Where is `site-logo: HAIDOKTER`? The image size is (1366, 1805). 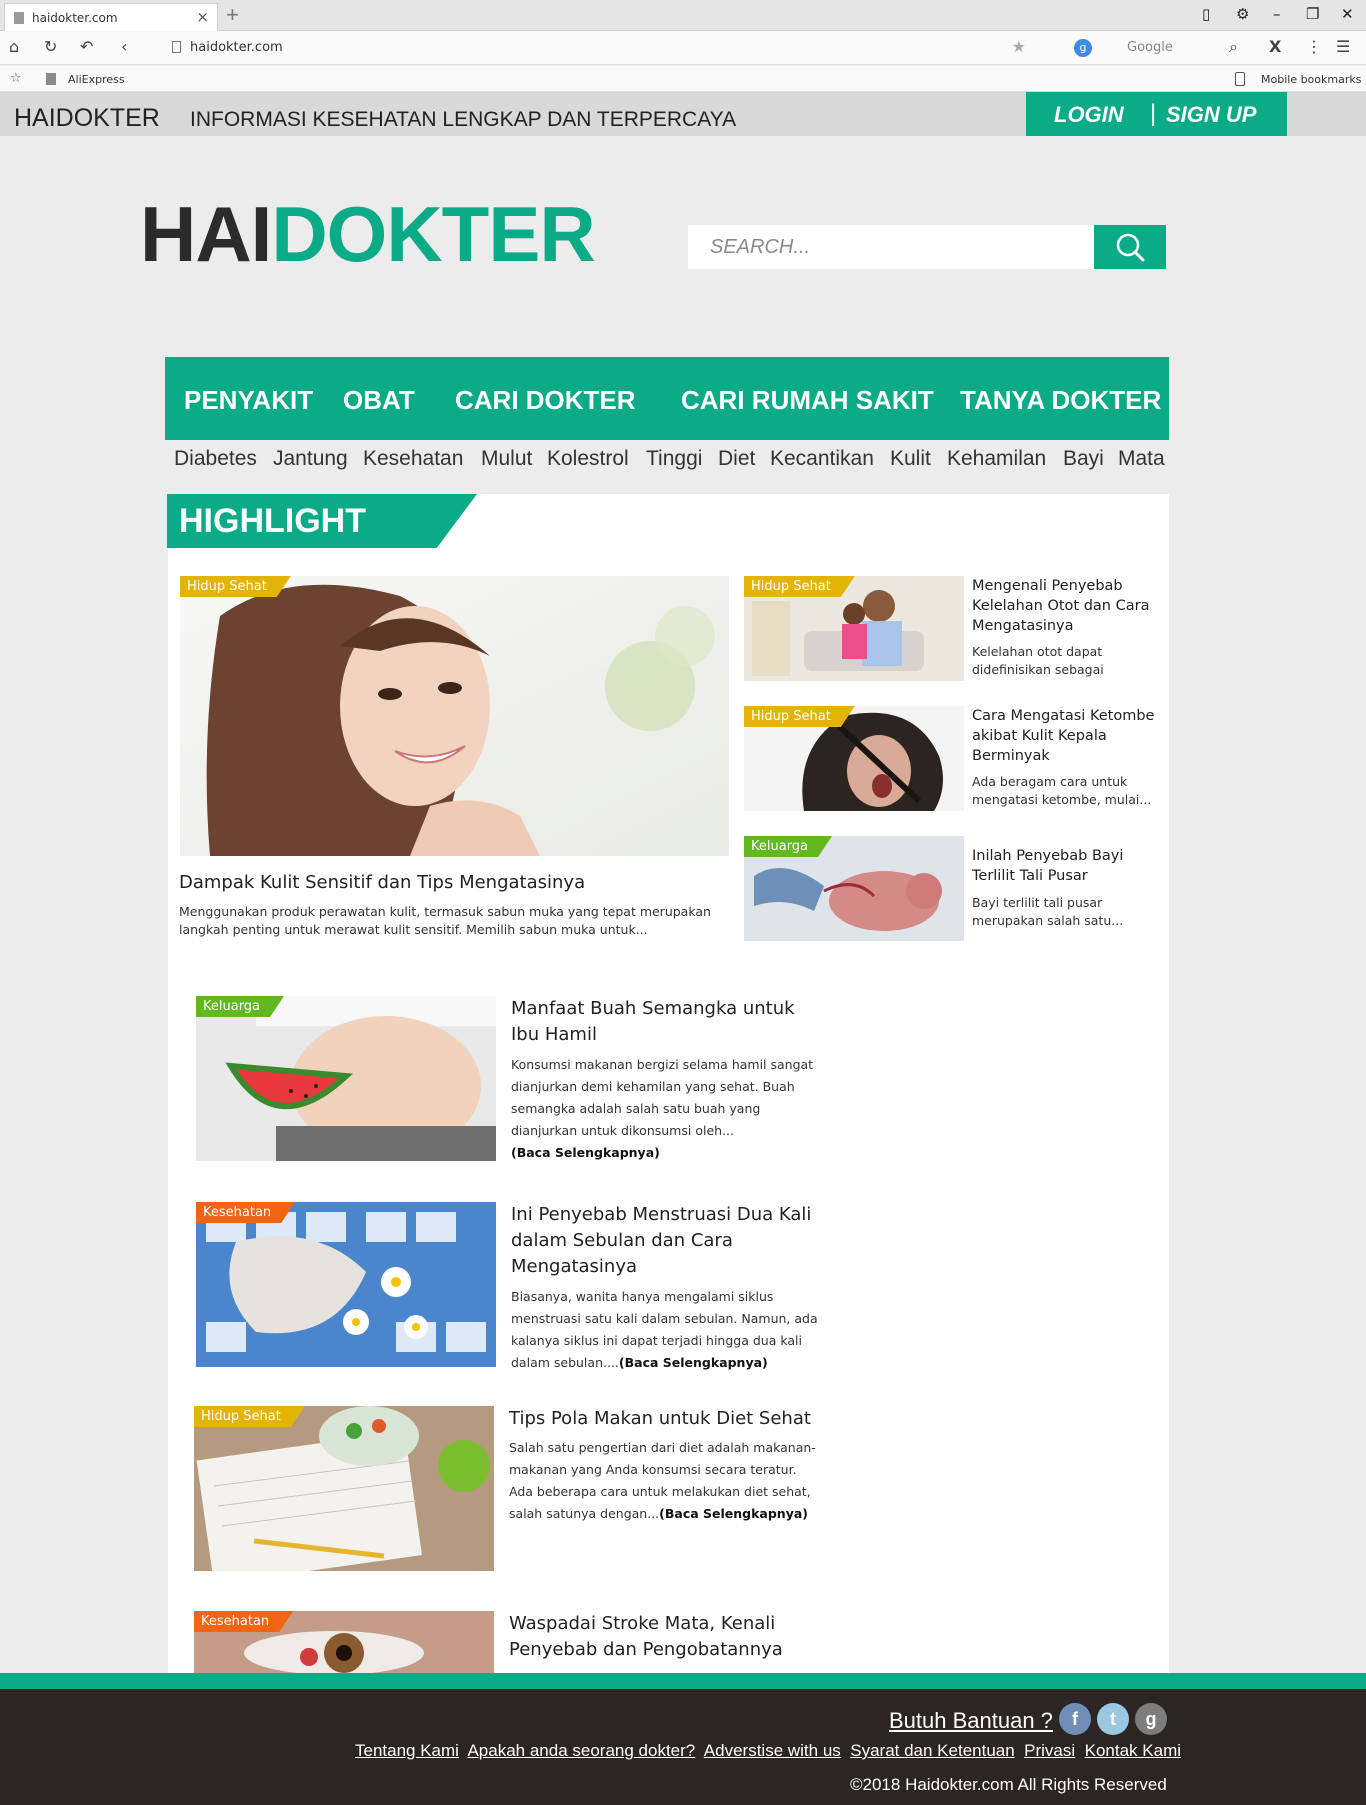
site-logo: HAIDOKTER is located at coordinates (368, 234).